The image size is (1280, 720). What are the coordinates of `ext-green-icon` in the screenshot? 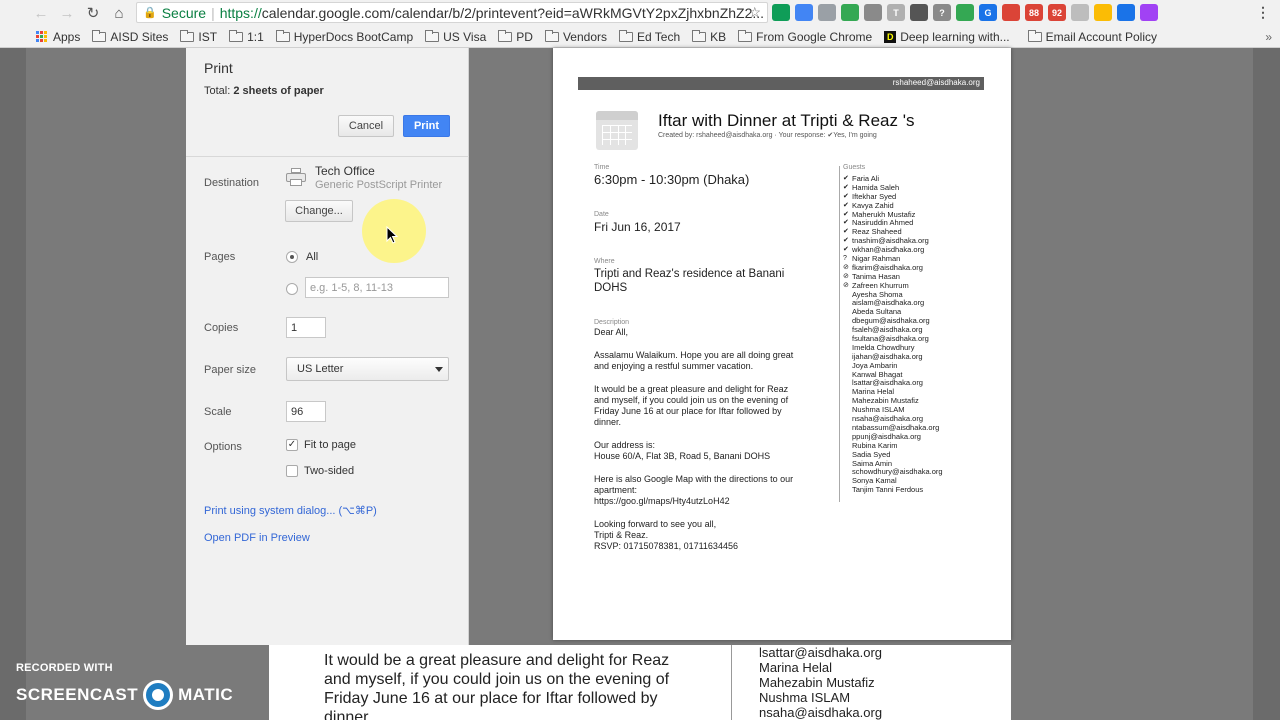 It's located at (781, 12).